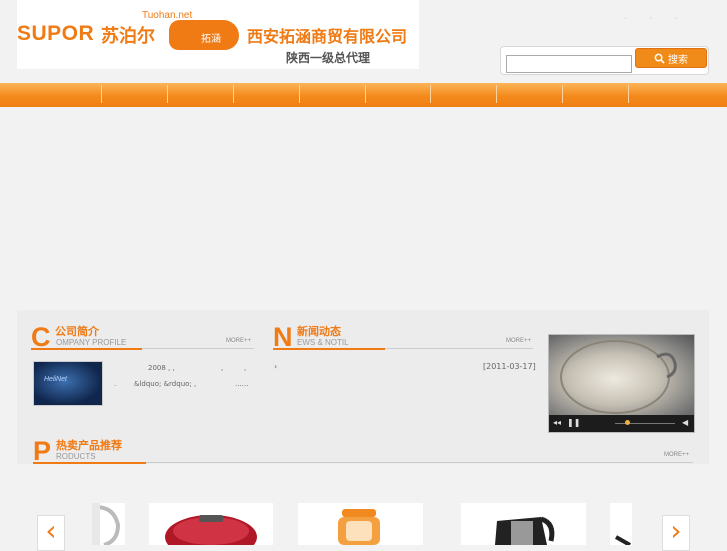 The image size is (727, 551). Describe the element at coordinates (573, 422) in the screenshot. I see `pause-icon: ❚❚` at that location.